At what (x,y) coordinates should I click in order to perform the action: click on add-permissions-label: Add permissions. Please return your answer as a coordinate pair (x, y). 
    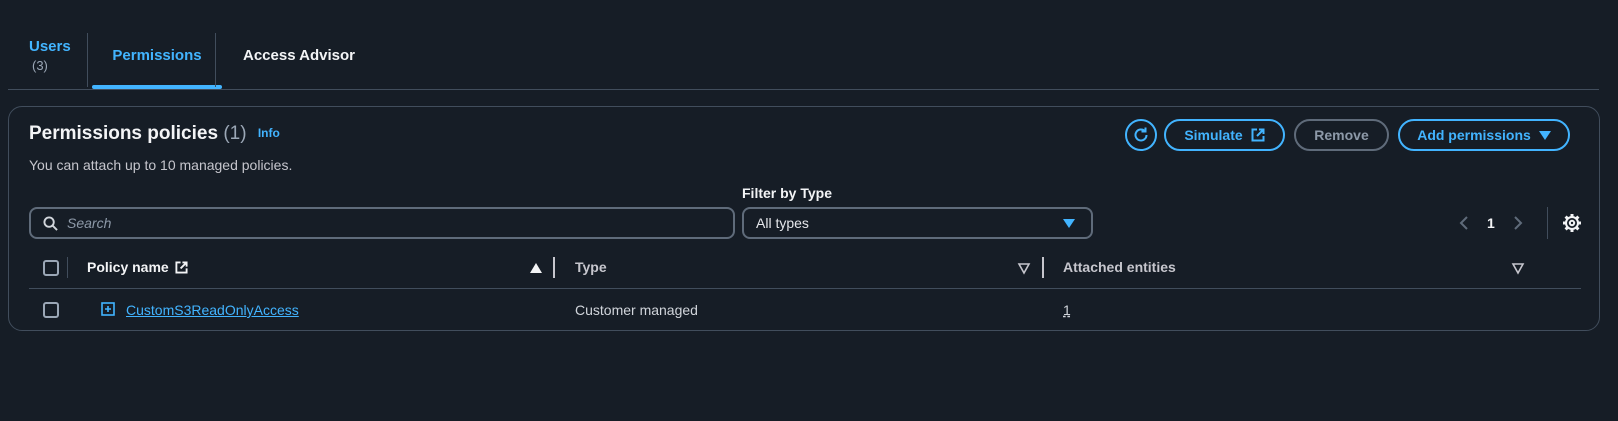
    Looking at the image, I should click on (1474, 135).